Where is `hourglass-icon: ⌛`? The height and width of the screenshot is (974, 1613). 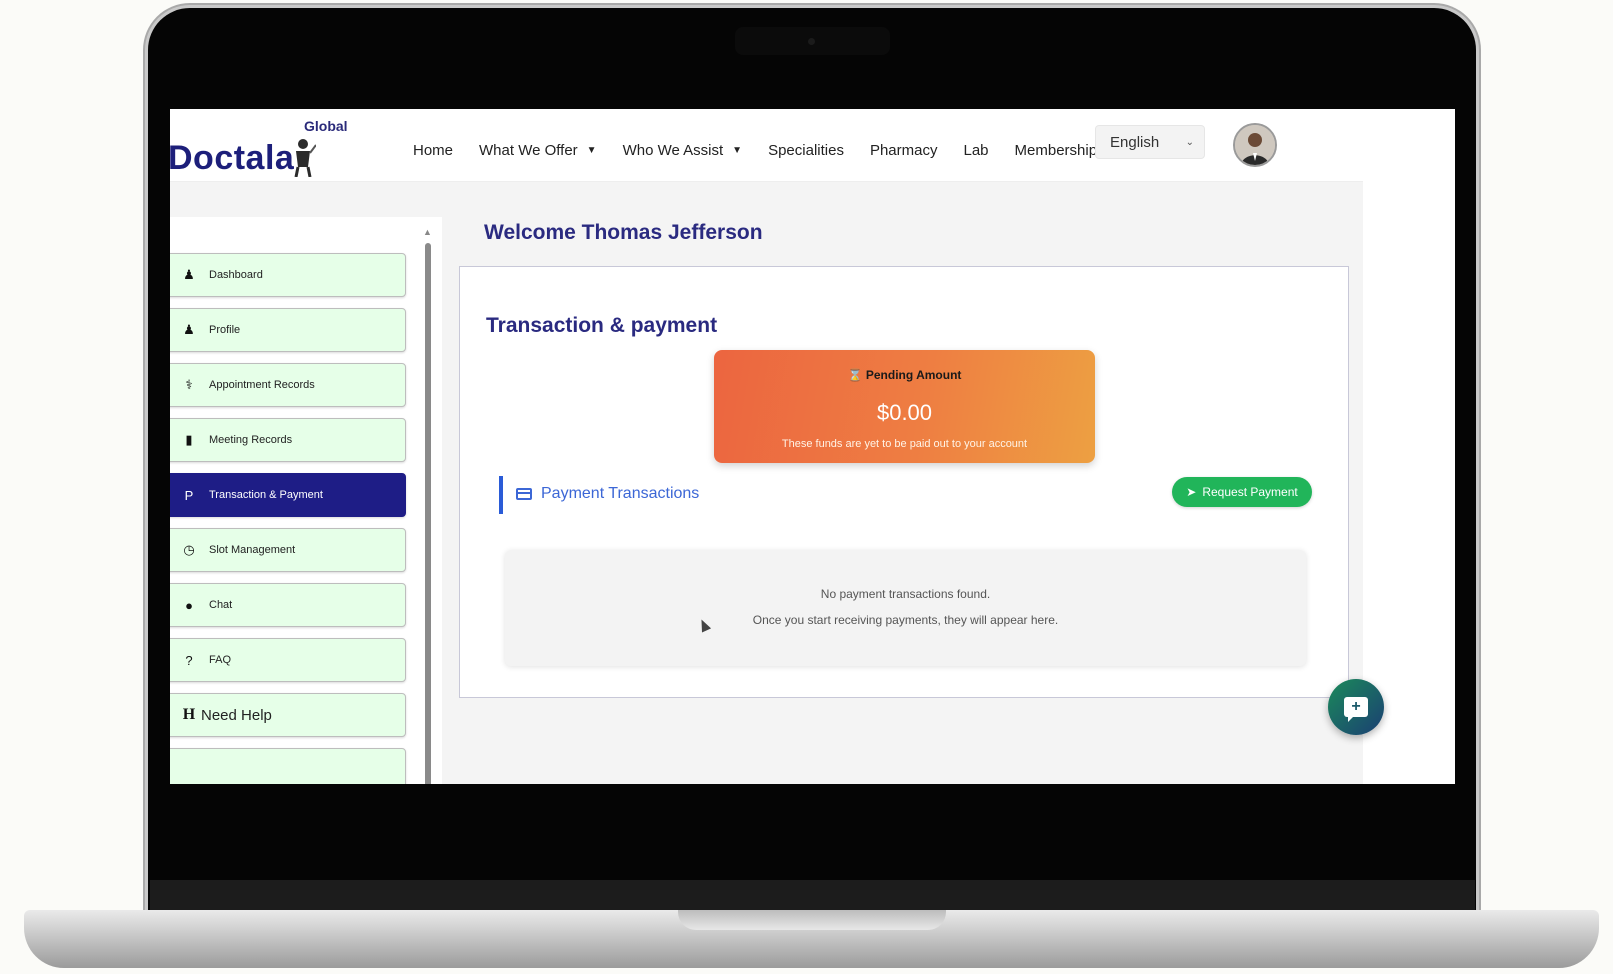
hourglass-icon: ⌛ is located at coordinates (855, 375).